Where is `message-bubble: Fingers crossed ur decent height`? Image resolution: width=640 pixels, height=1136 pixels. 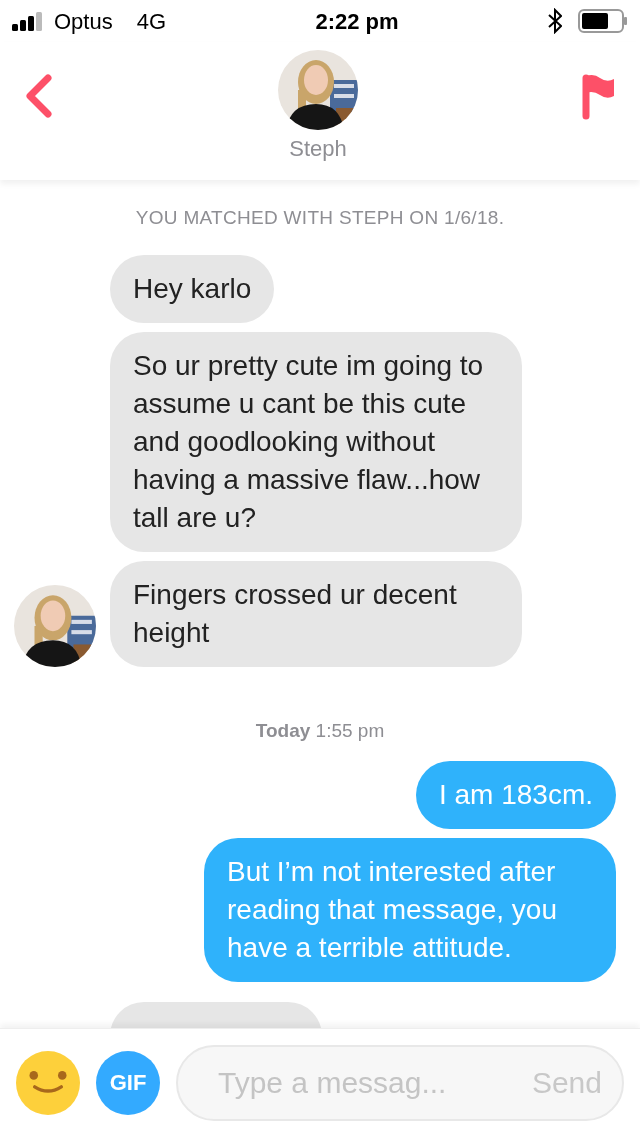 message-bubble: Fingers crossed ur decent height is located at coordinates (316, 613).